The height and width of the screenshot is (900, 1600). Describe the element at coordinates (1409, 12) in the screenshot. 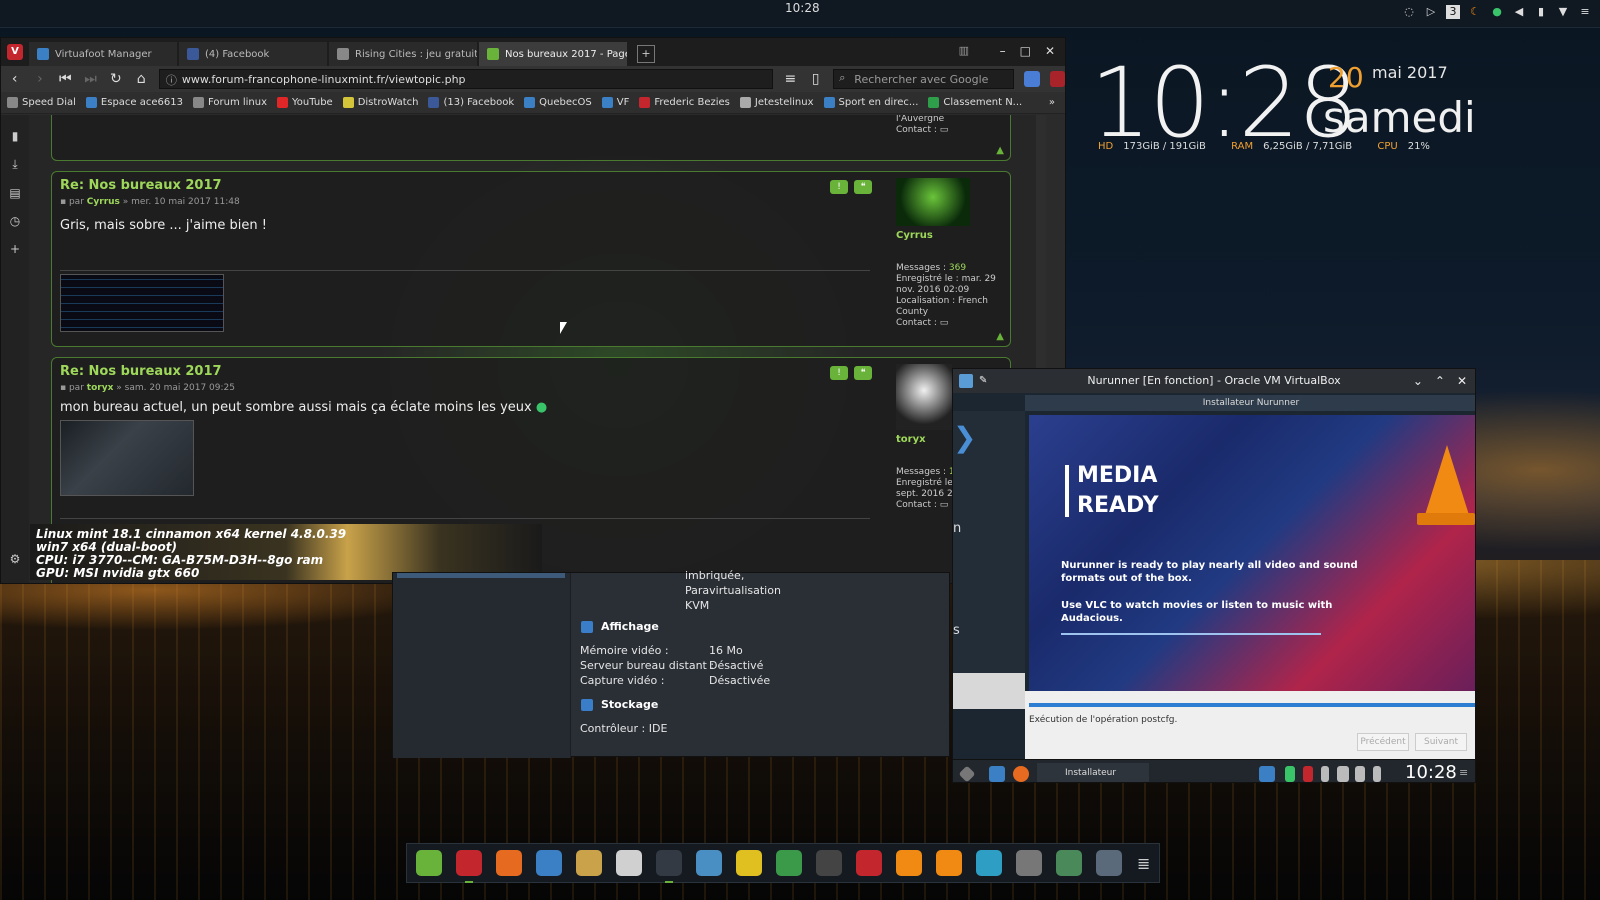

I see `bulb-icon: ◌` at that location.